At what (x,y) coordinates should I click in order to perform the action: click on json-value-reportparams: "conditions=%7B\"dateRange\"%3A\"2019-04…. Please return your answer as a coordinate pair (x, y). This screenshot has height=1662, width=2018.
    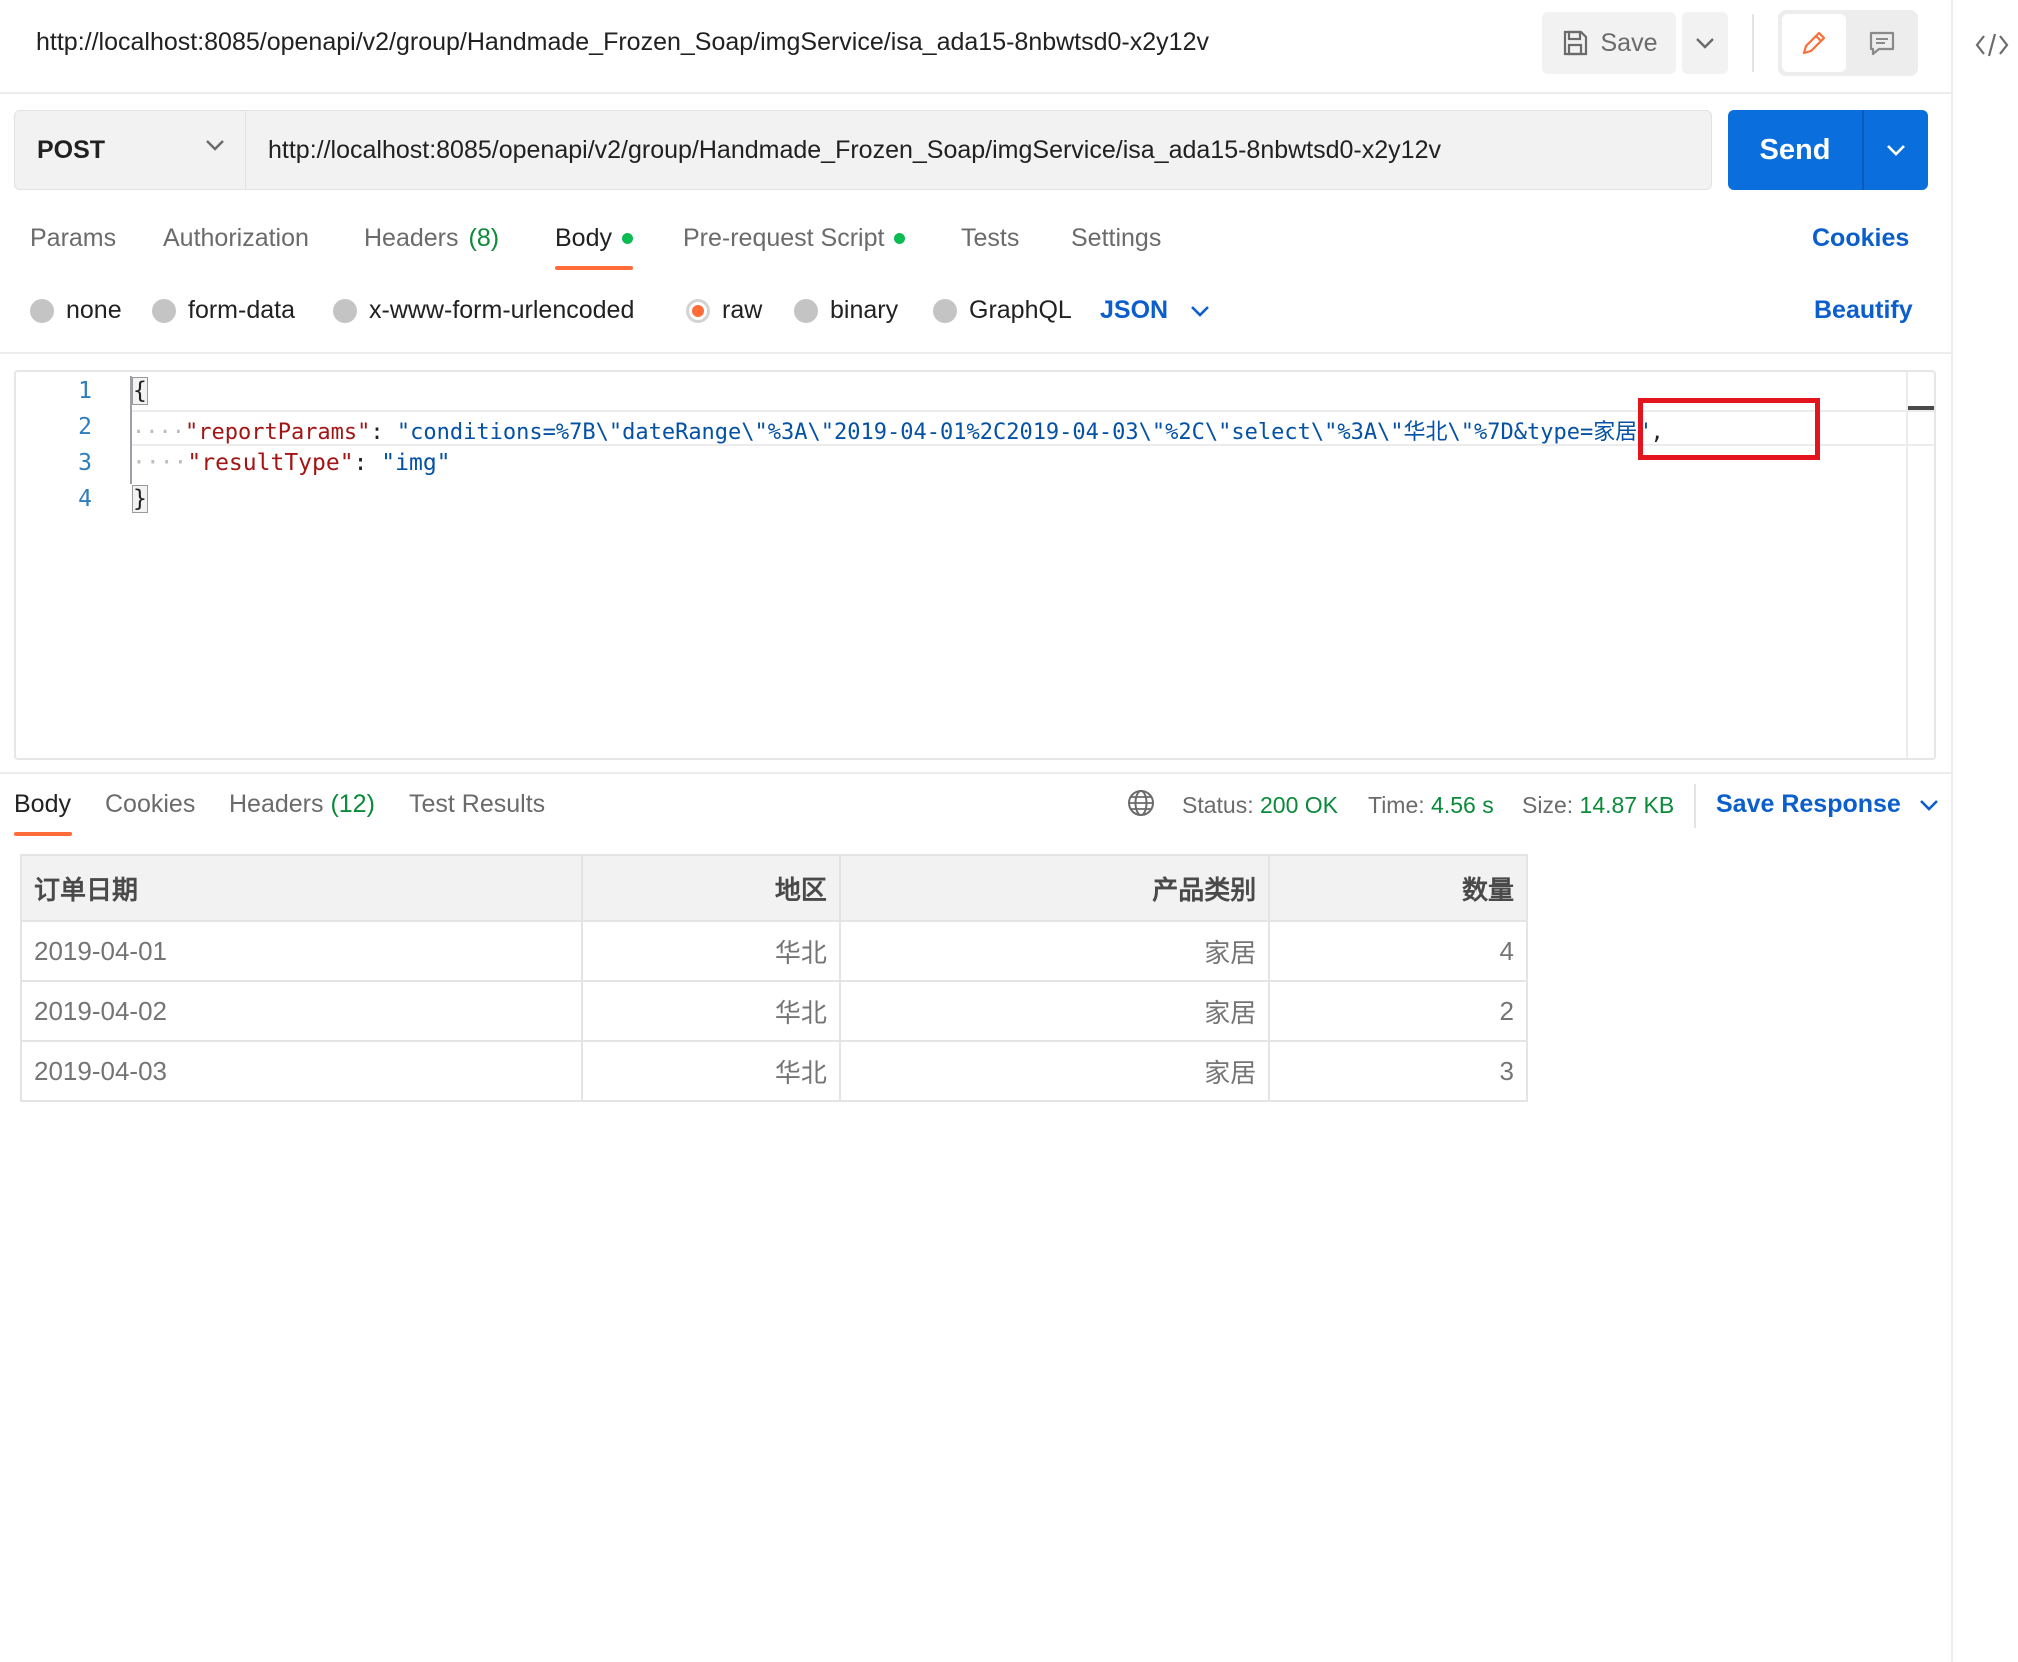
    Looking at the image, I should click on (1023, 432).